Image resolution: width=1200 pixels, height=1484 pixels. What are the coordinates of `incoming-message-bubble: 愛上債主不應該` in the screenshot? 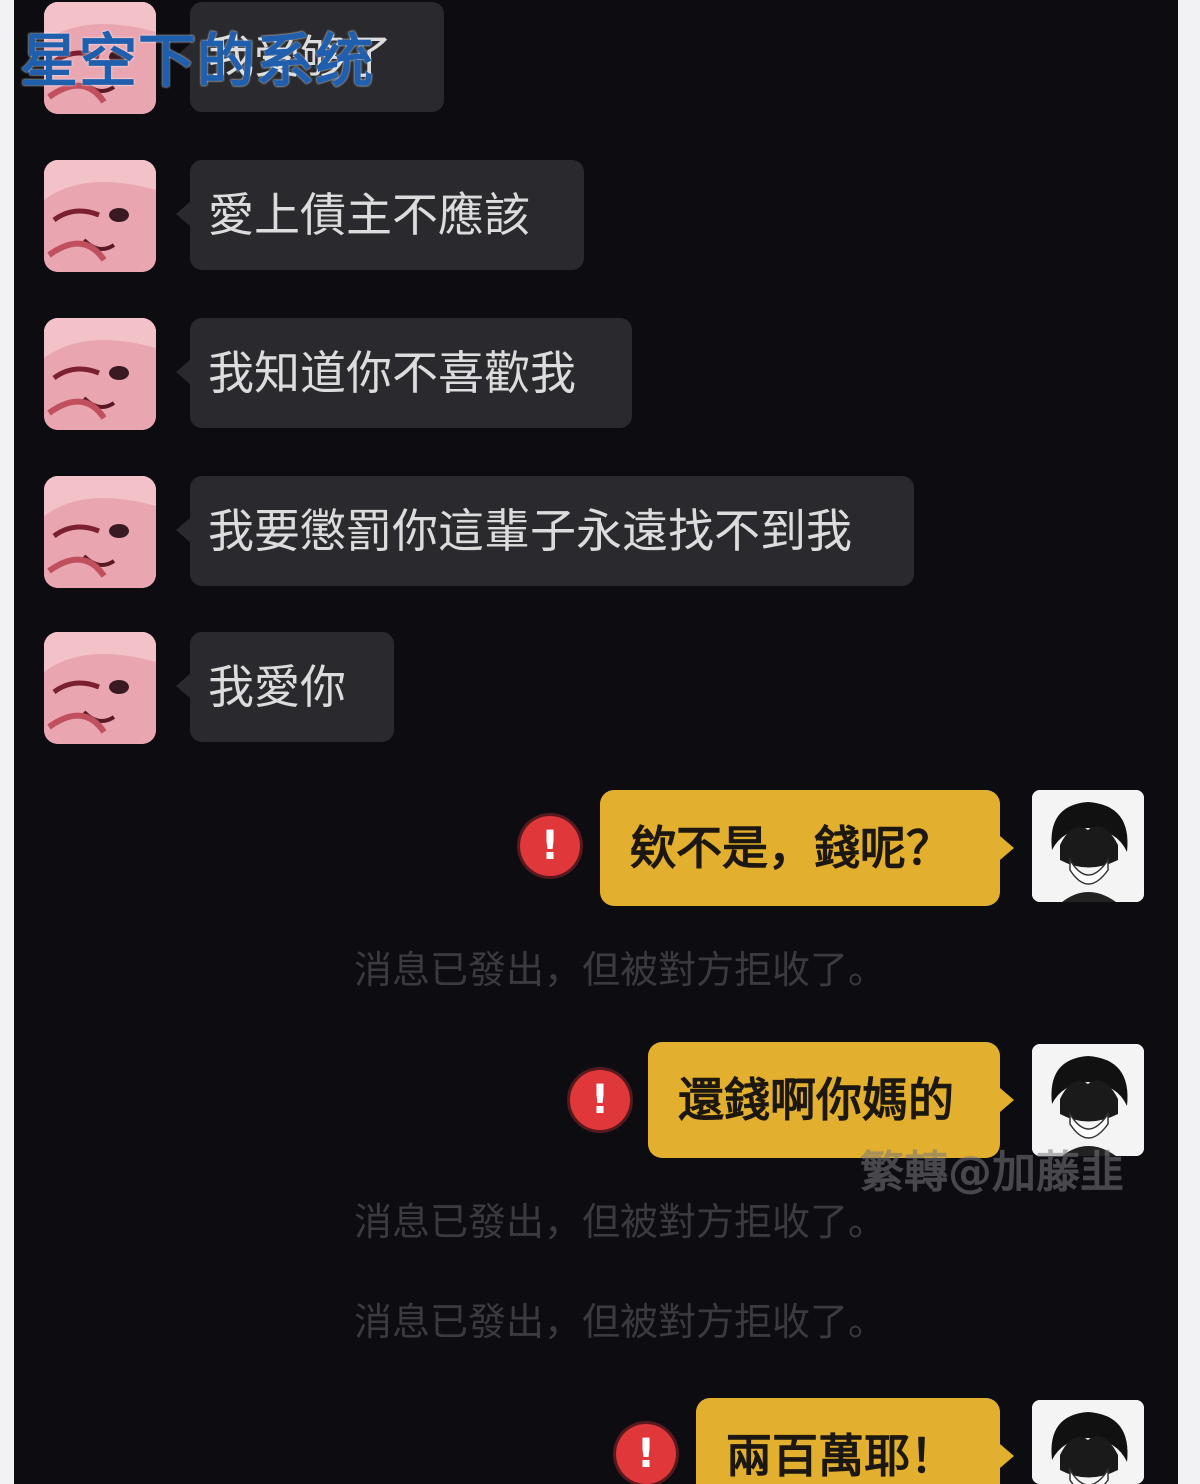 It's located at (380, 215).